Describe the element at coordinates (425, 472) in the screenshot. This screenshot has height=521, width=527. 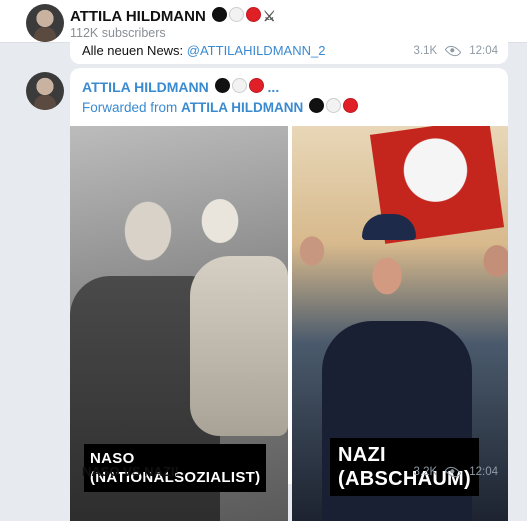
I see `view-count: 3.2K` at that location.